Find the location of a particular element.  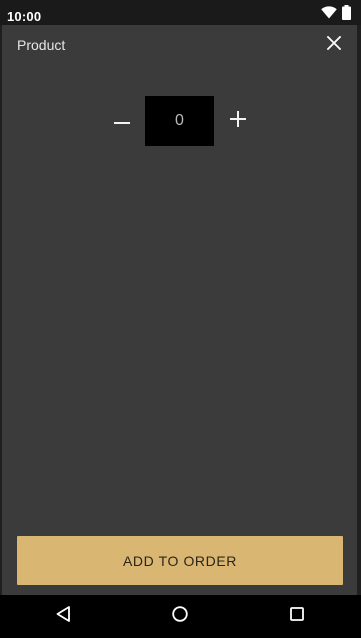

navigation-bar is located at coordinates (180, 616).